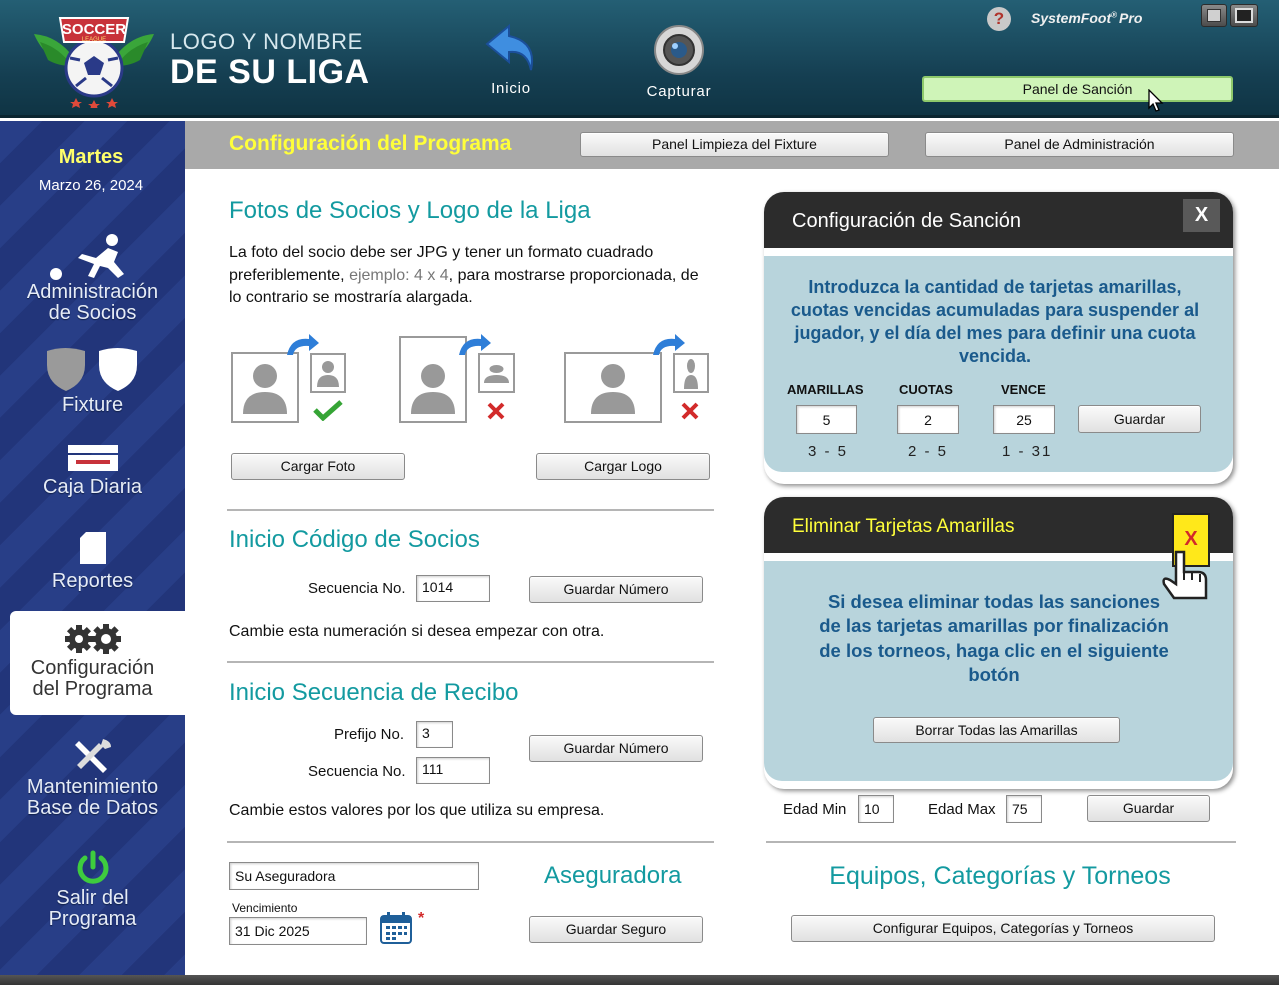  What do you see at coordinates (94, 29) in the screenshot?
I see `svg-text: SOCCER` at bounding box center [94, 29].